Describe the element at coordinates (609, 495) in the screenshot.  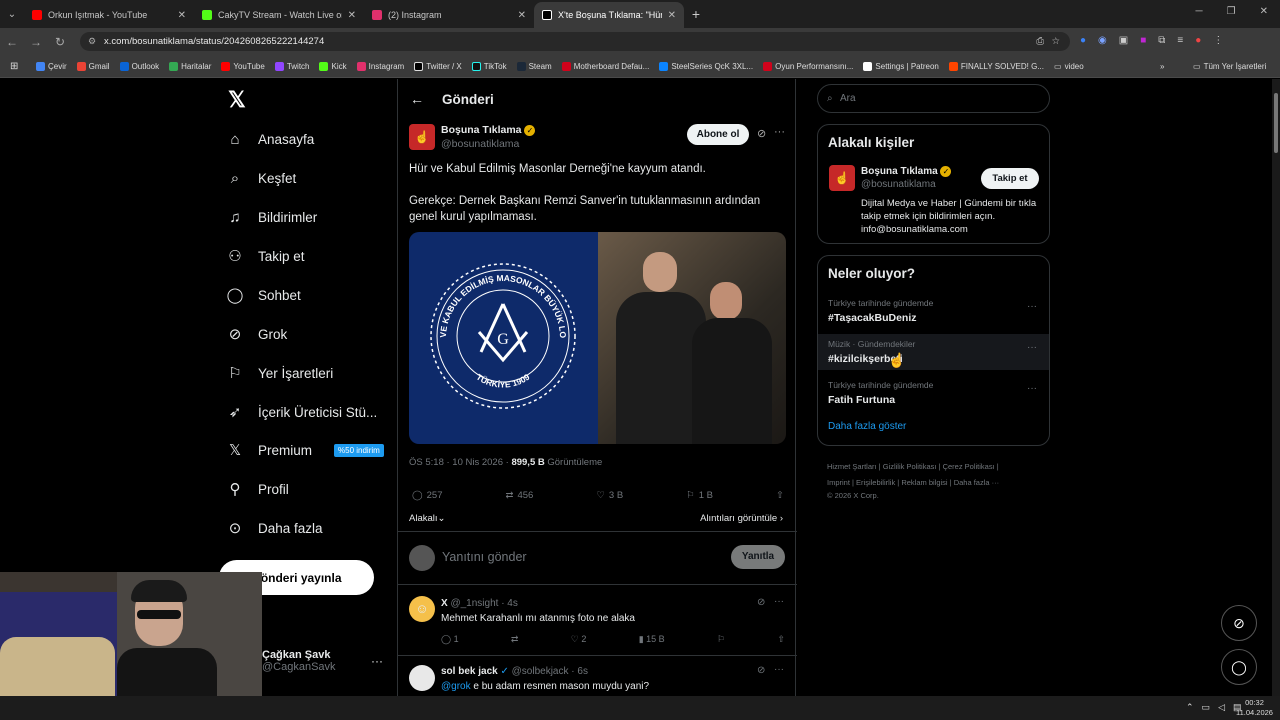
I see `like-action: ♡ 3 B` at that location.